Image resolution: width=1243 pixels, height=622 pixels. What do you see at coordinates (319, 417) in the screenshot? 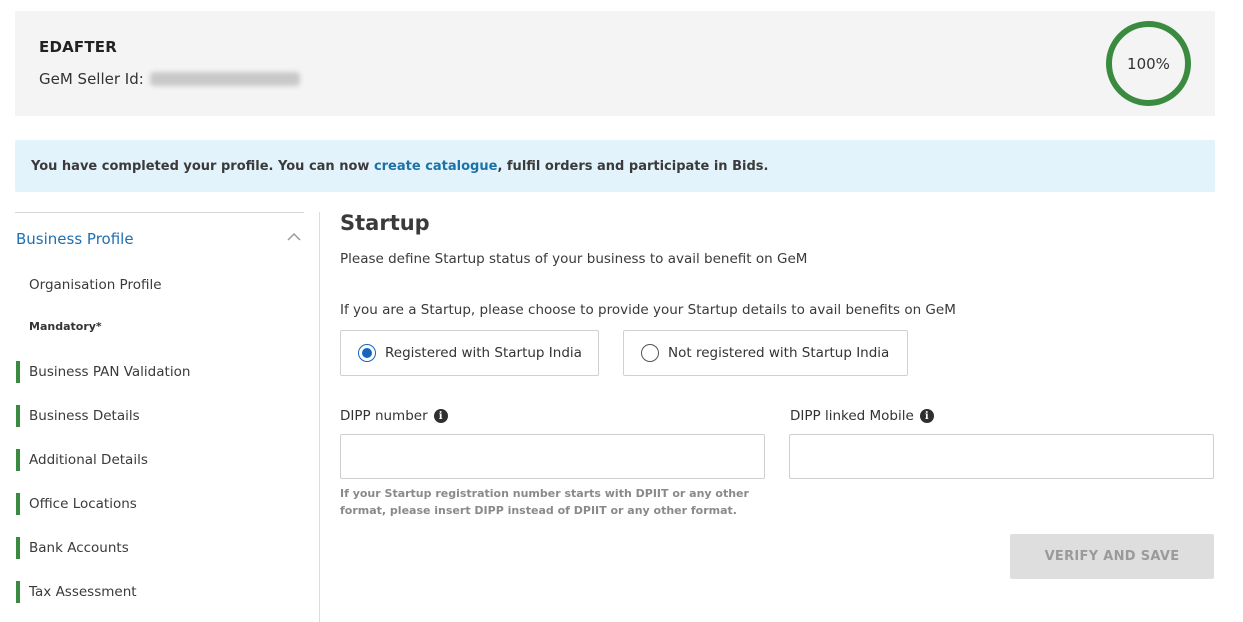
I see `content-divider` at bounding box center [319, 417].